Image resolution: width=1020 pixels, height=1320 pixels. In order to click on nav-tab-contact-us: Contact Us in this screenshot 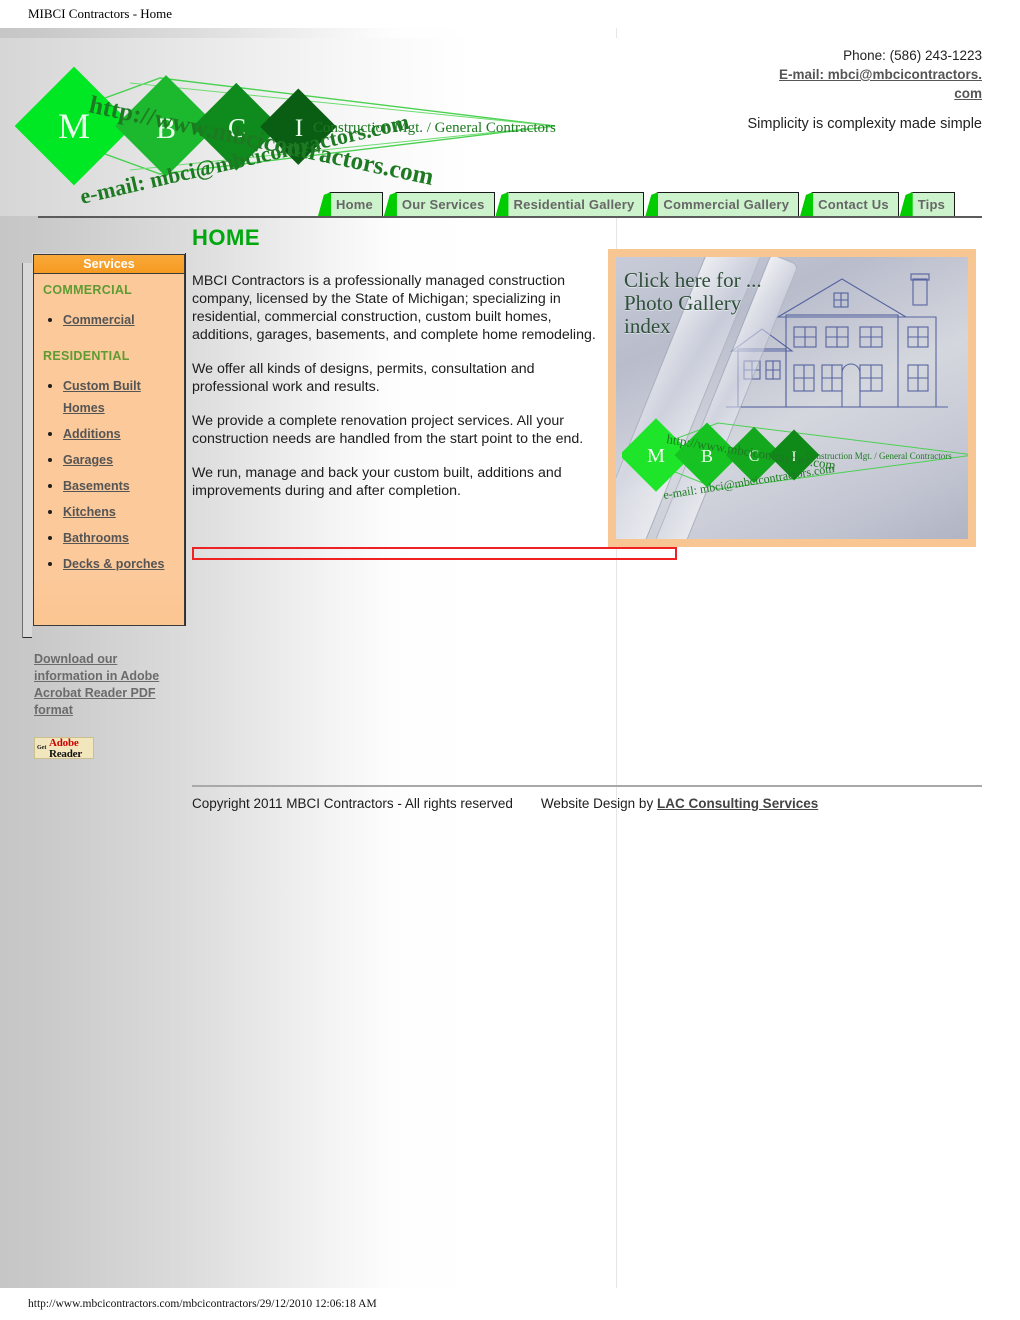, I will do `click(849, 204)`.